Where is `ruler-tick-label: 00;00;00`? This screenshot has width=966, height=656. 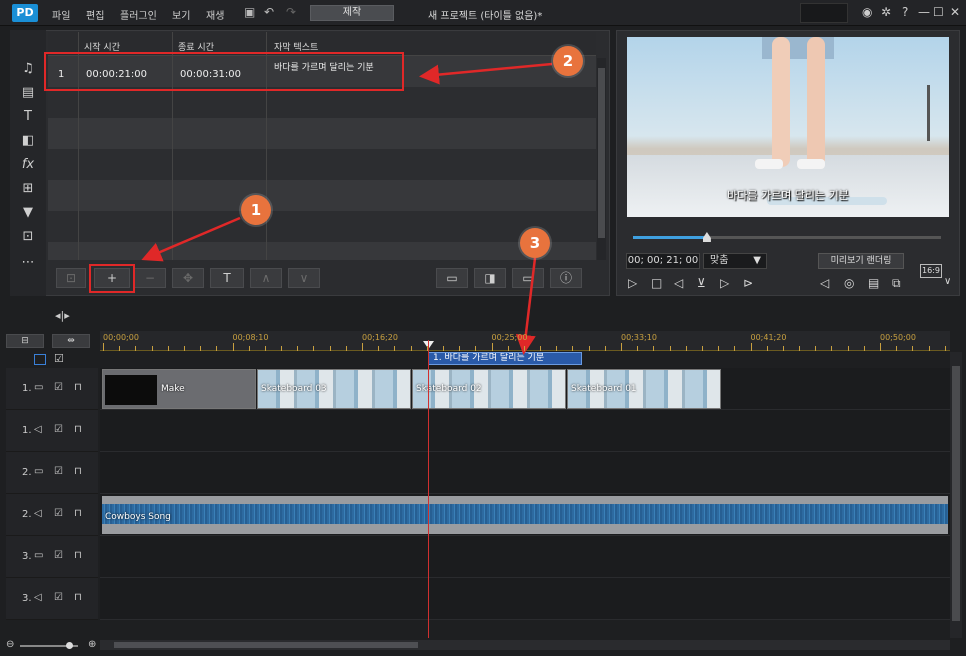 ruler-tick-label: 00;00;00 is located at coordinates (121, 337).